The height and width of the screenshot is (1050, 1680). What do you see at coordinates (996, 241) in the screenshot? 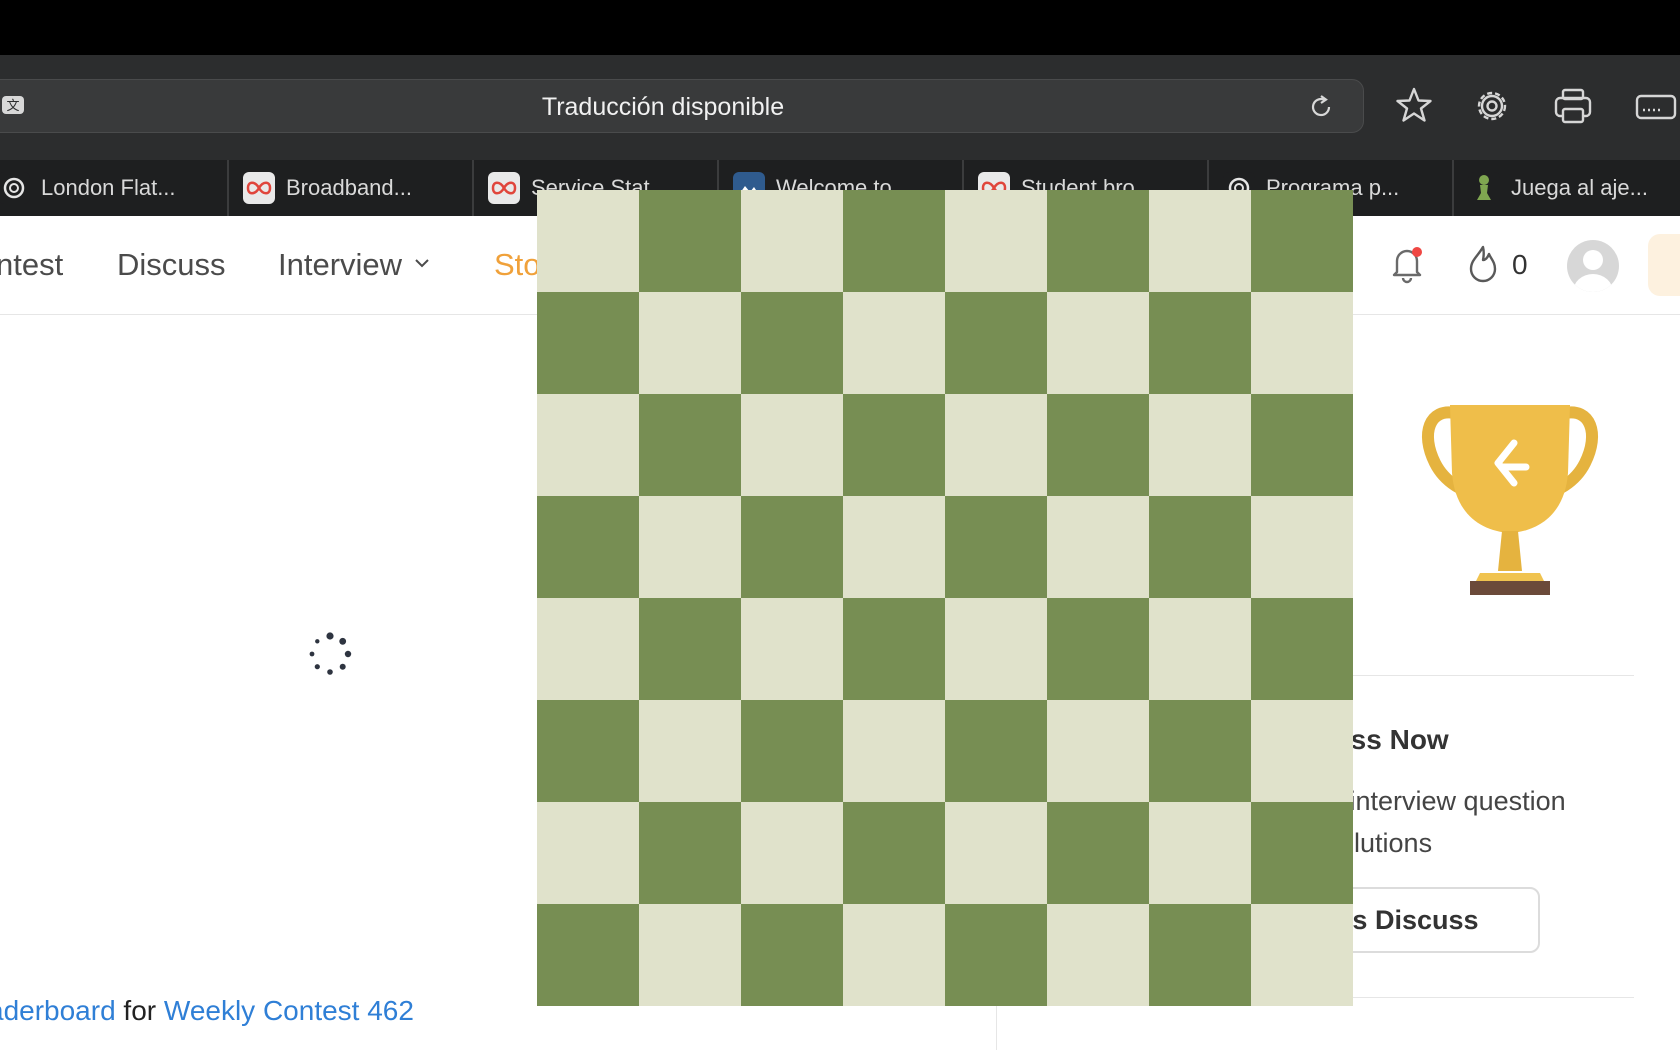
I see `board-square-e8` at bounding box center [996, 241].